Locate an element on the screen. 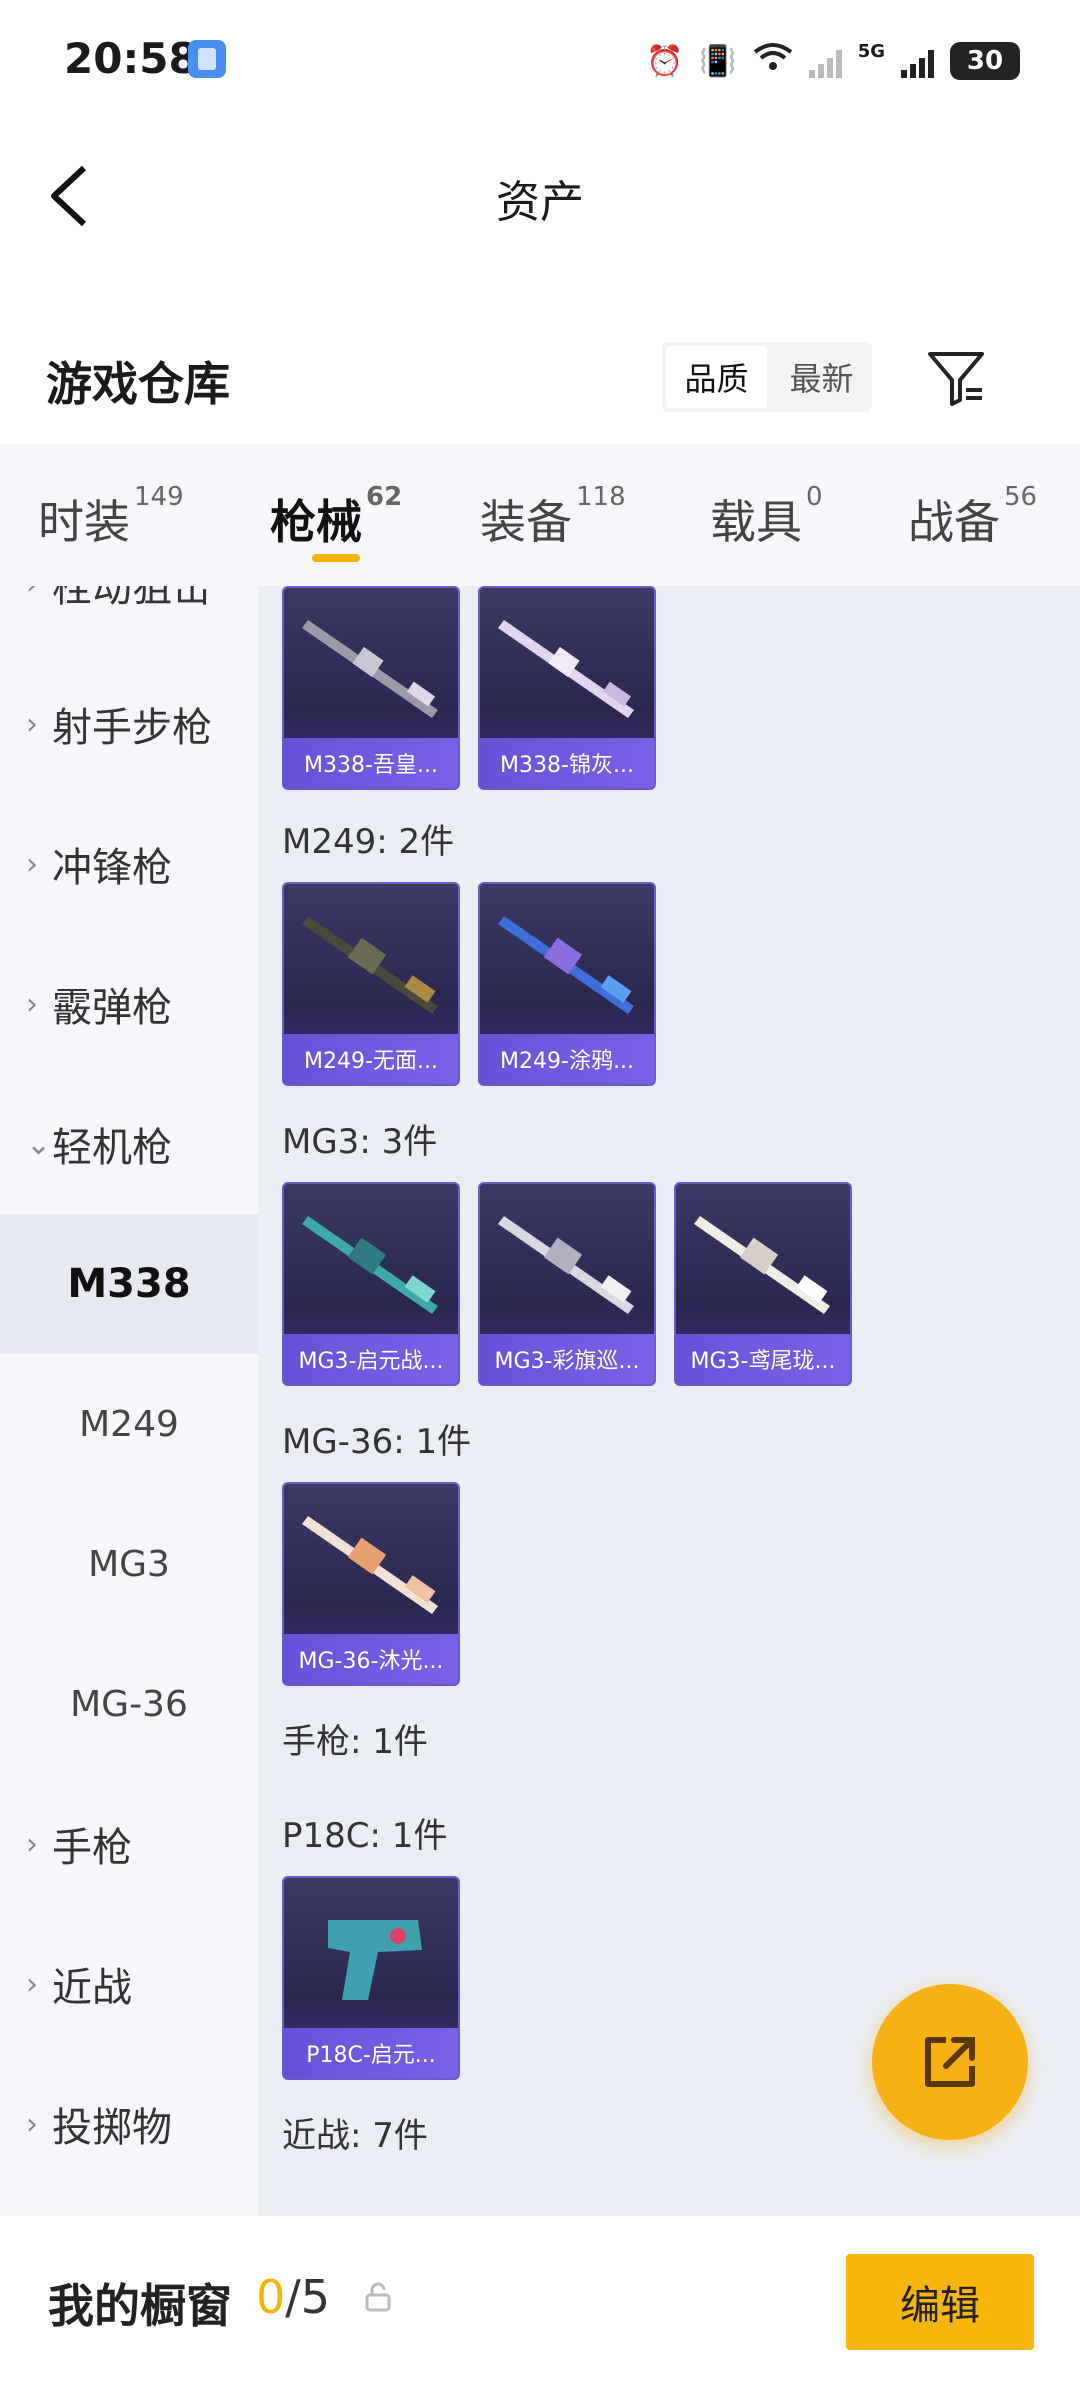  sidebar-item-smg: › 冲锋枪 is located at coordinates (129, 864).